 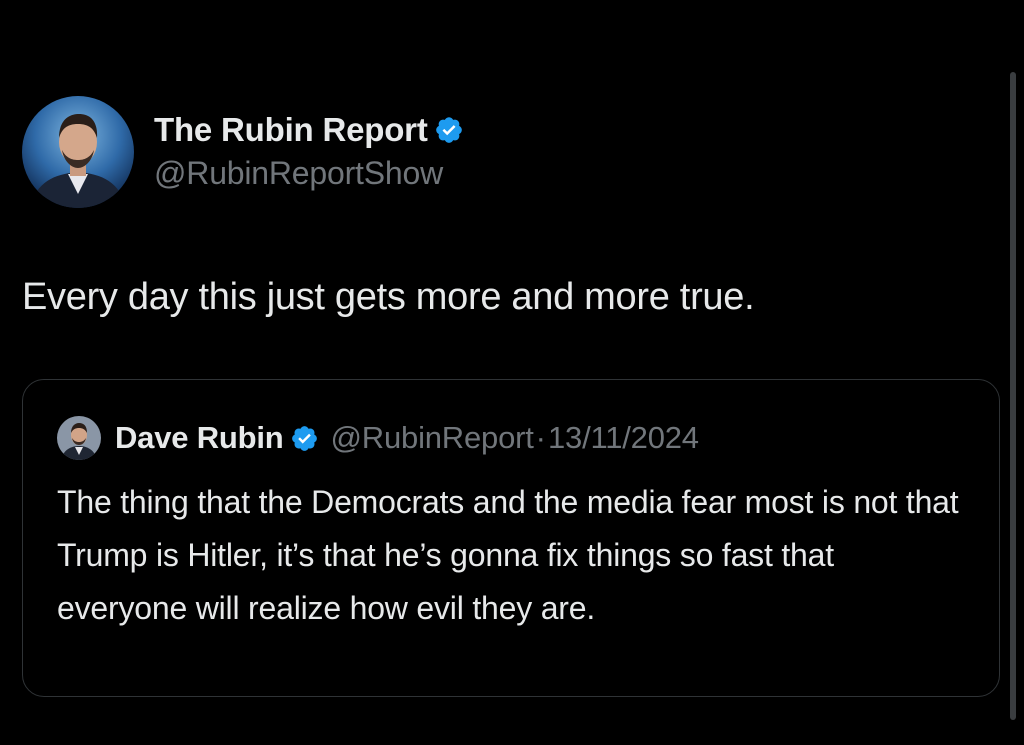 I want to click on verified-badge-icon, so click(x=449, y=130).